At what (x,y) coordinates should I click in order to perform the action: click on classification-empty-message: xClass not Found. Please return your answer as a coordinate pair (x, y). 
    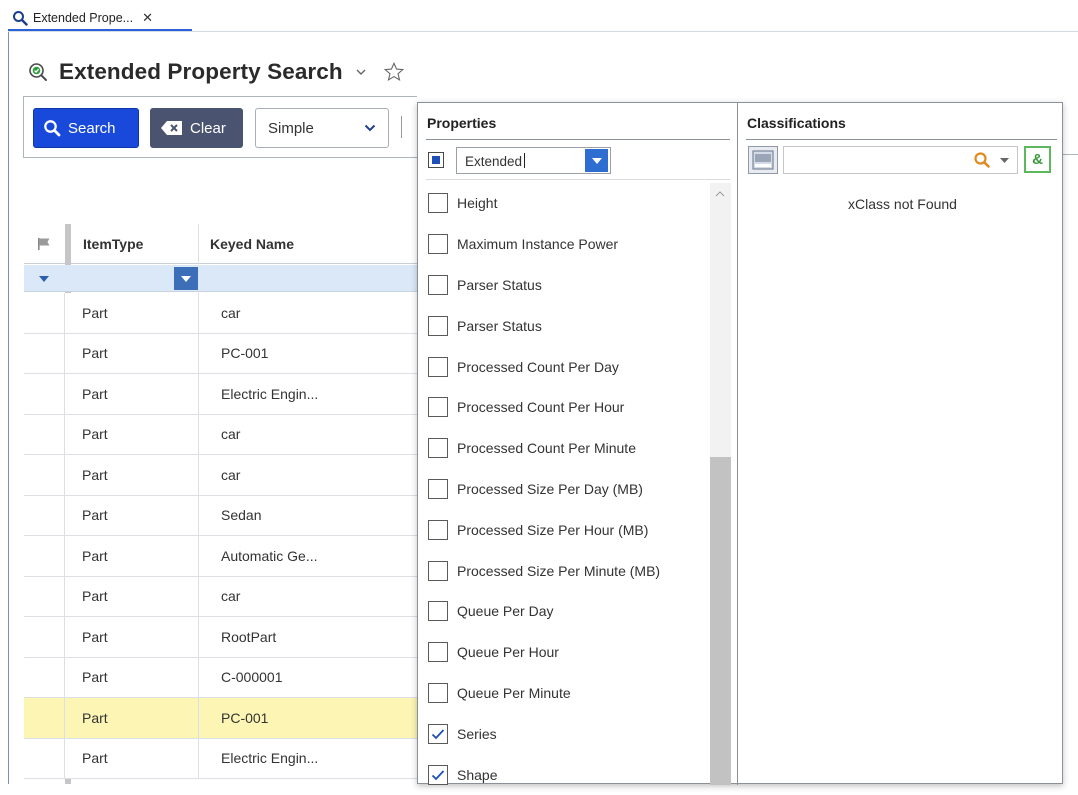
    Looking at the image, I should click on (902, 204).